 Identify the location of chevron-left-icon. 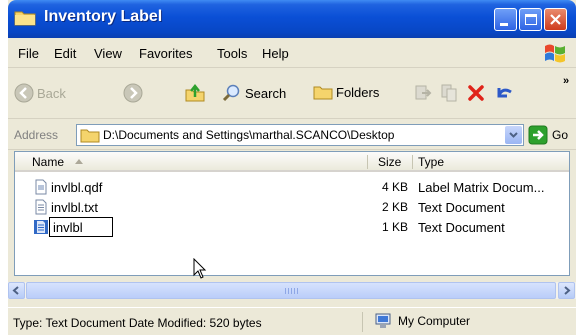
(15, 290).